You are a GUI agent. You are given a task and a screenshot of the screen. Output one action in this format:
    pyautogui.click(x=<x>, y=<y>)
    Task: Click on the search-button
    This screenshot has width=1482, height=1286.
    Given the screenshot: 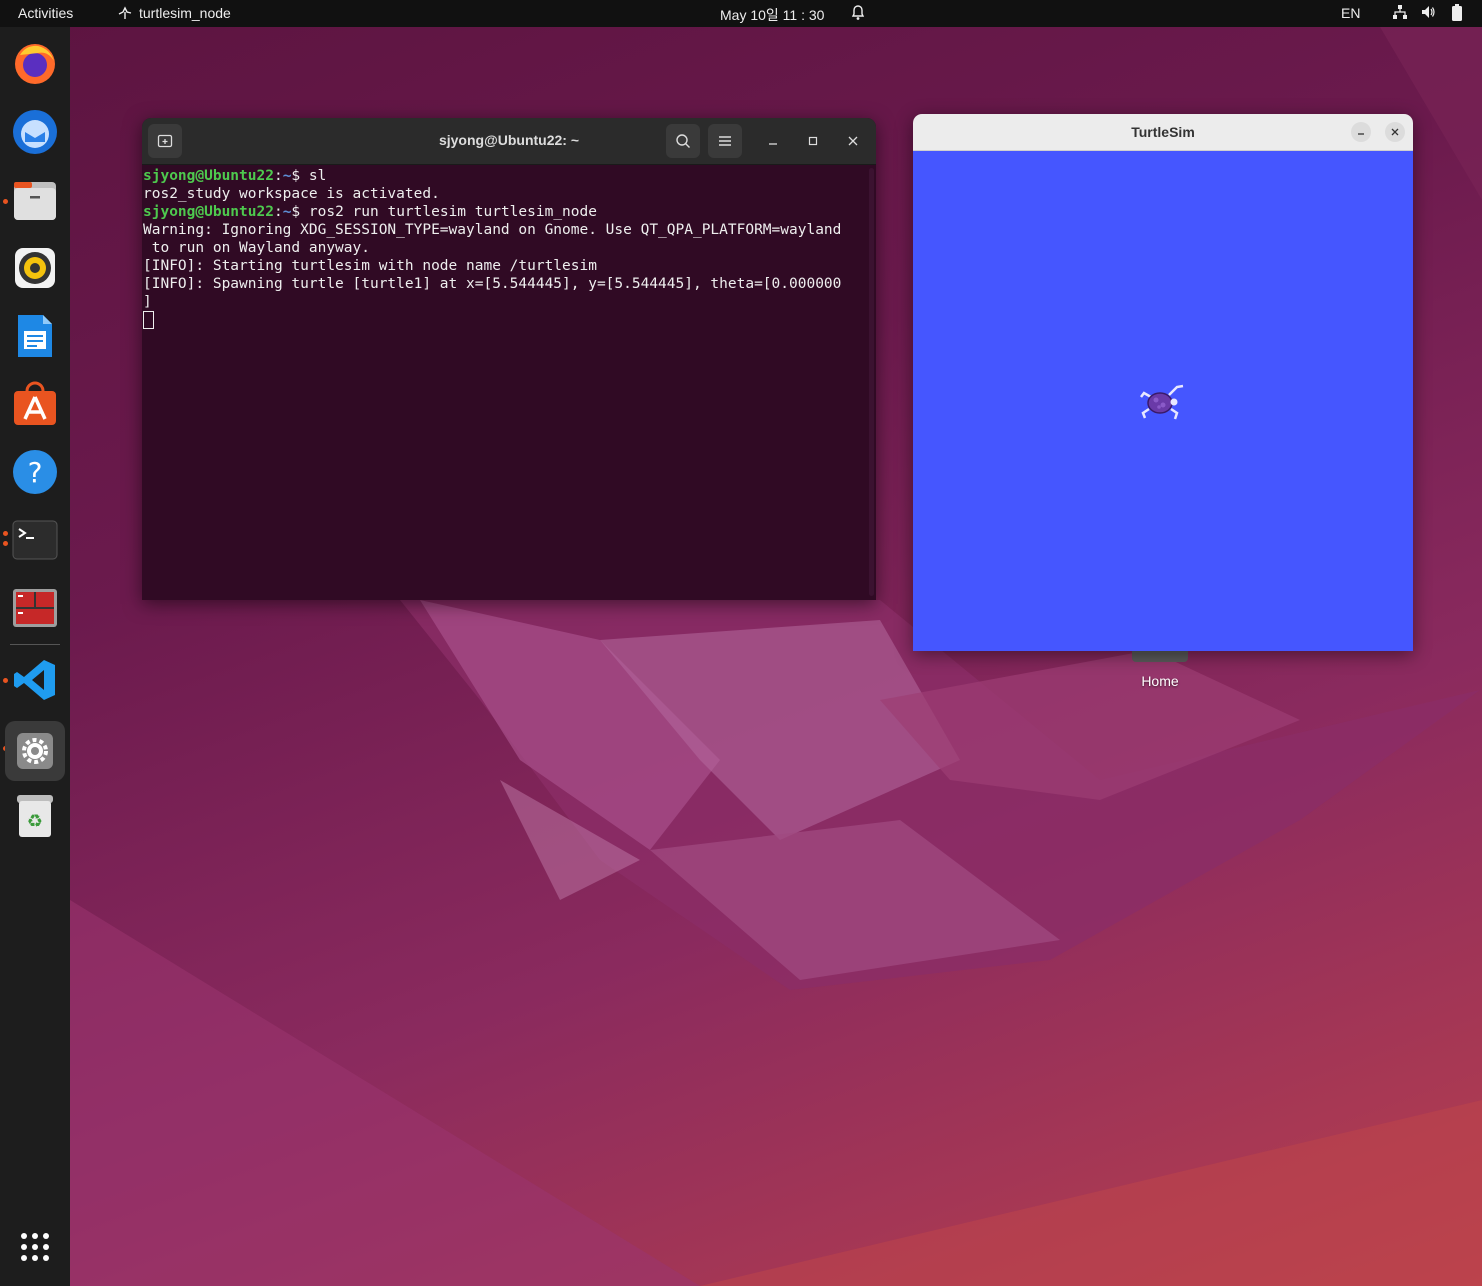 What is the action you would take?
    pyautogui.click(x=683, y=141)
    